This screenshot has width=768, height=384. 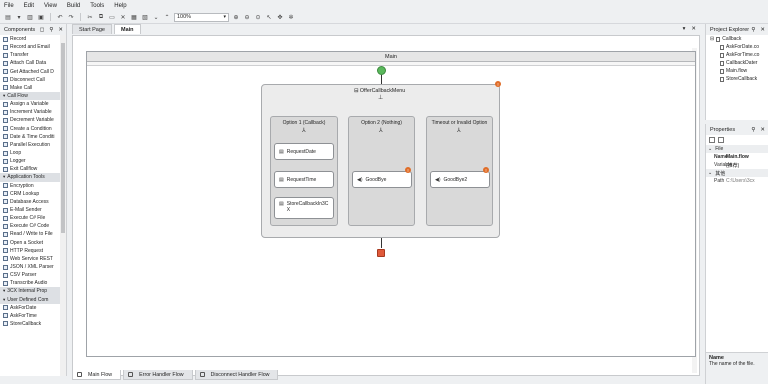 What do you see at coordinates (30, 104) in the screenshot?
I see `component-item: Assign a Variable` at bounding box center [30, 104].